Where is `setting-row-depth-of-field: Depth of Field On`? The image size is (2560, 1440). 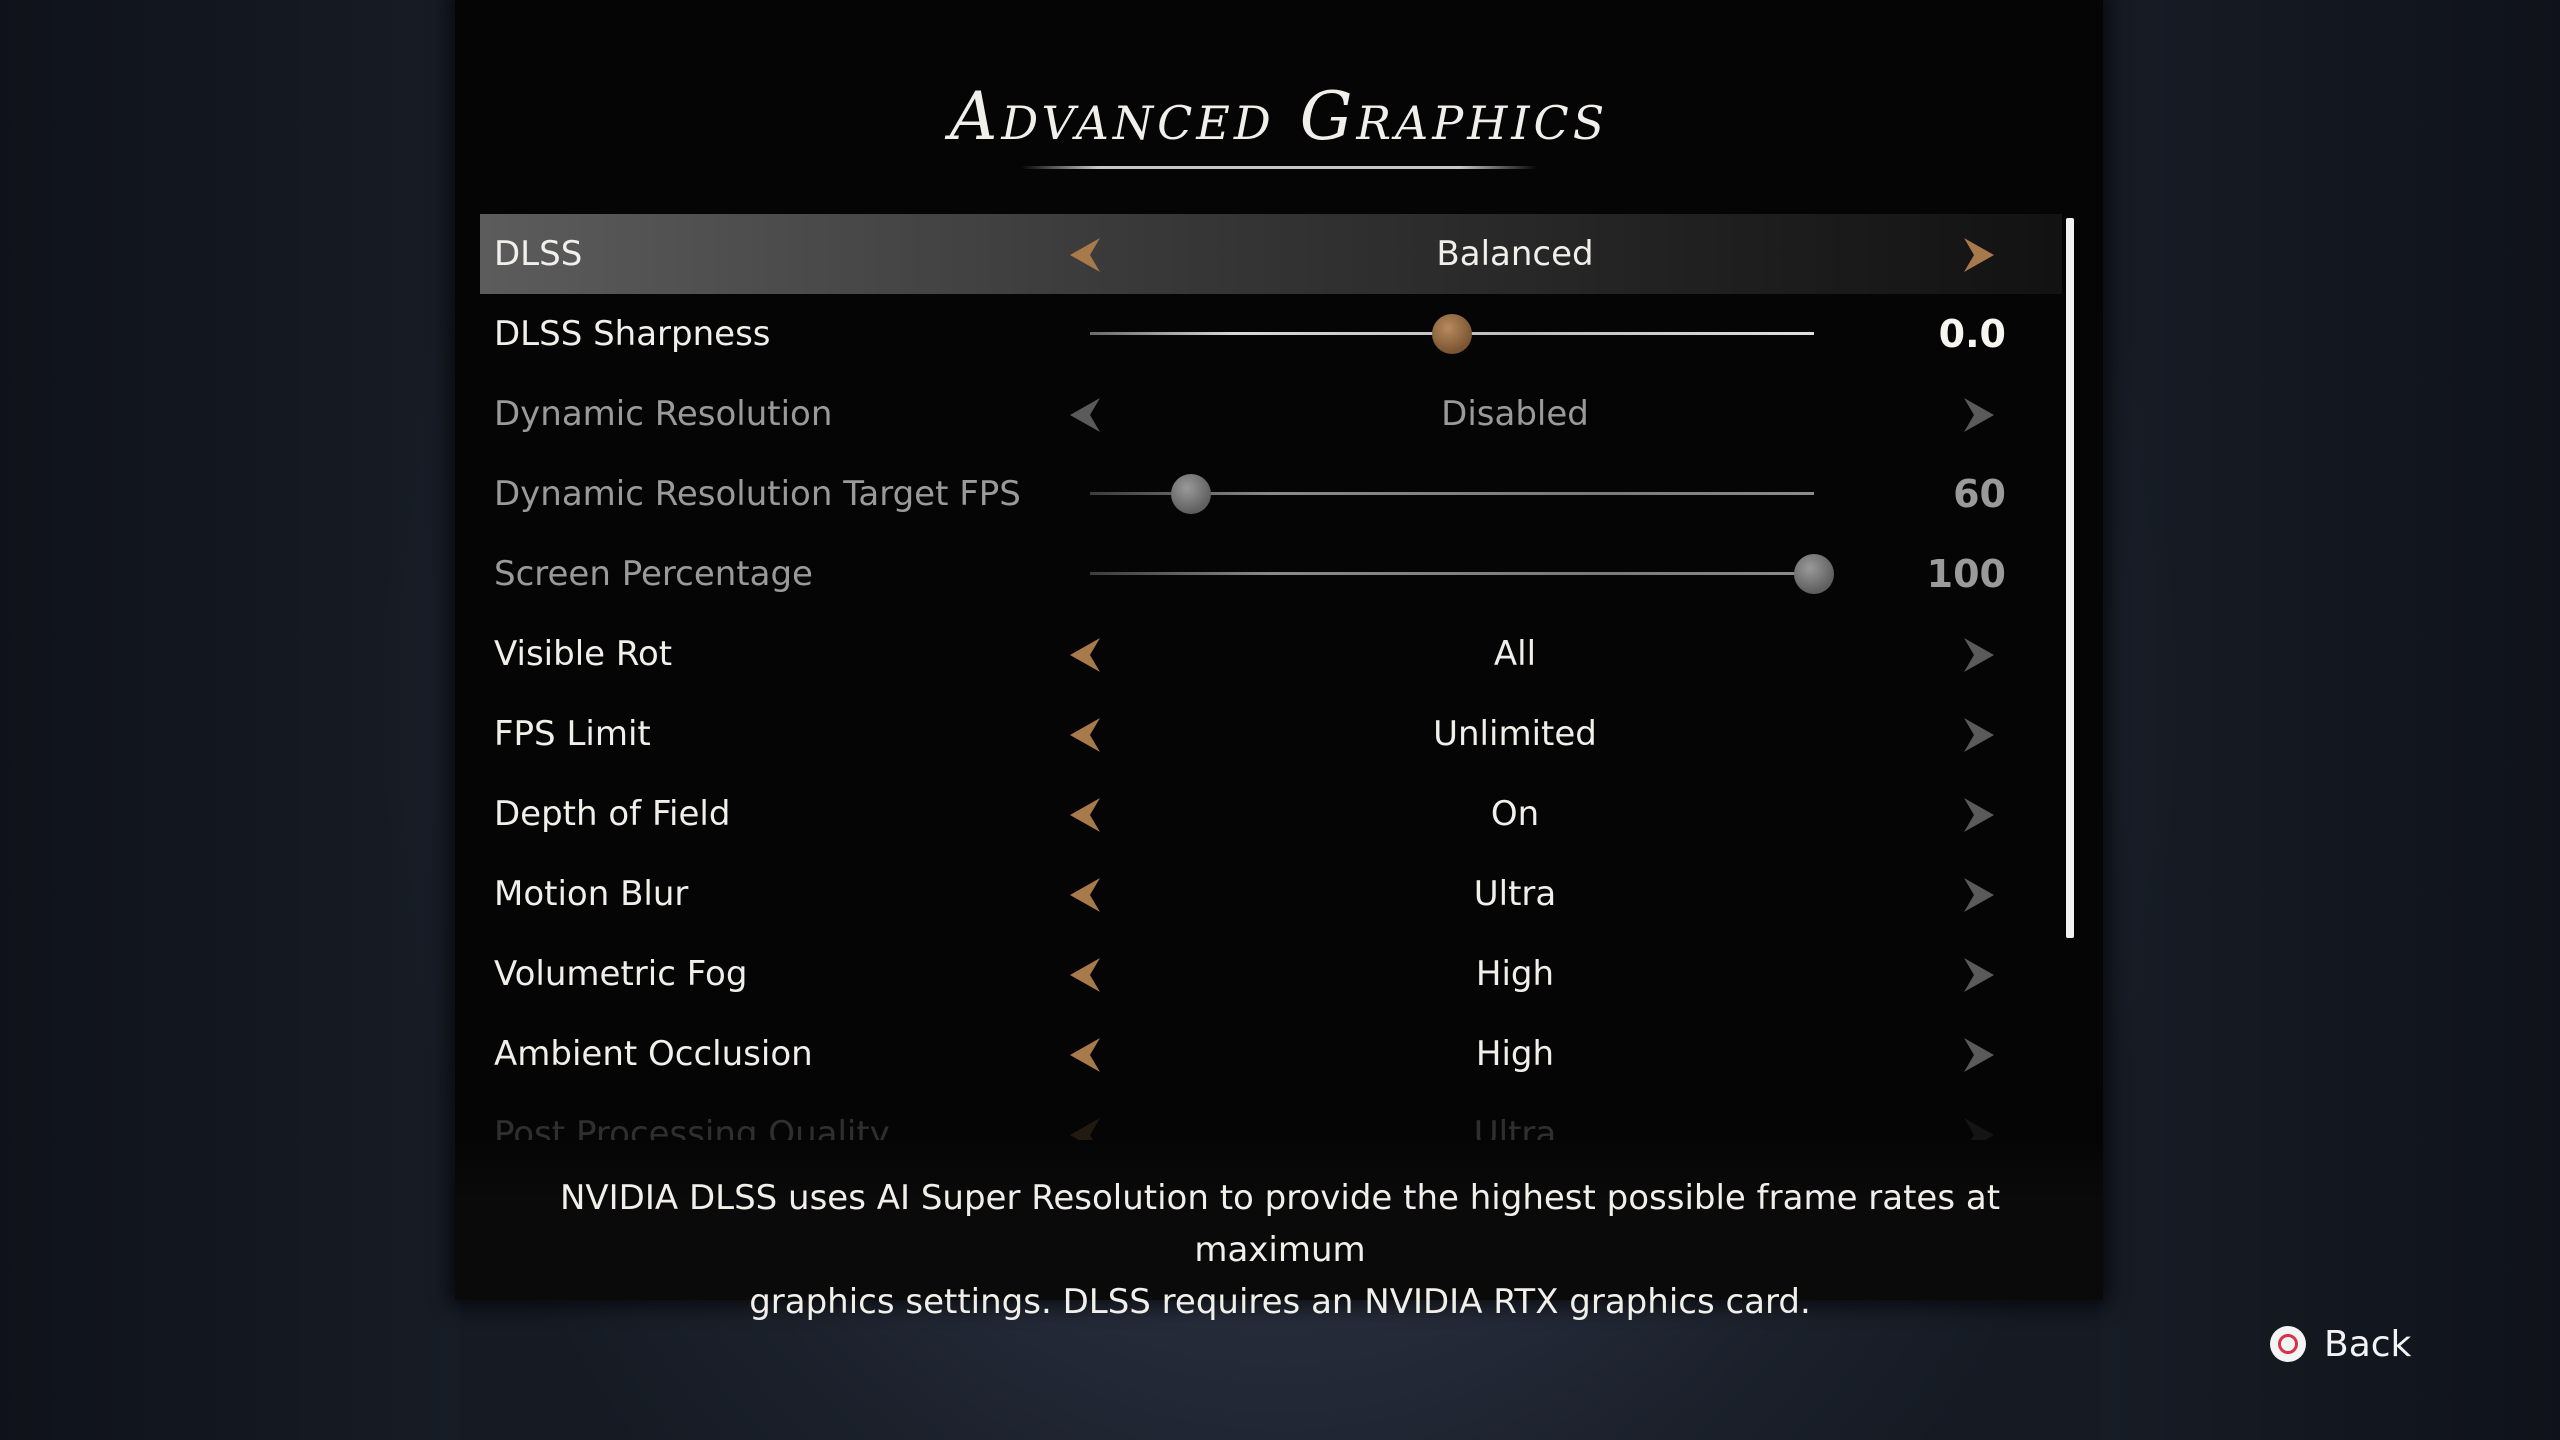
setting-row-depth-of-field: Depth of Field On is located at coordinates (1271, 814).